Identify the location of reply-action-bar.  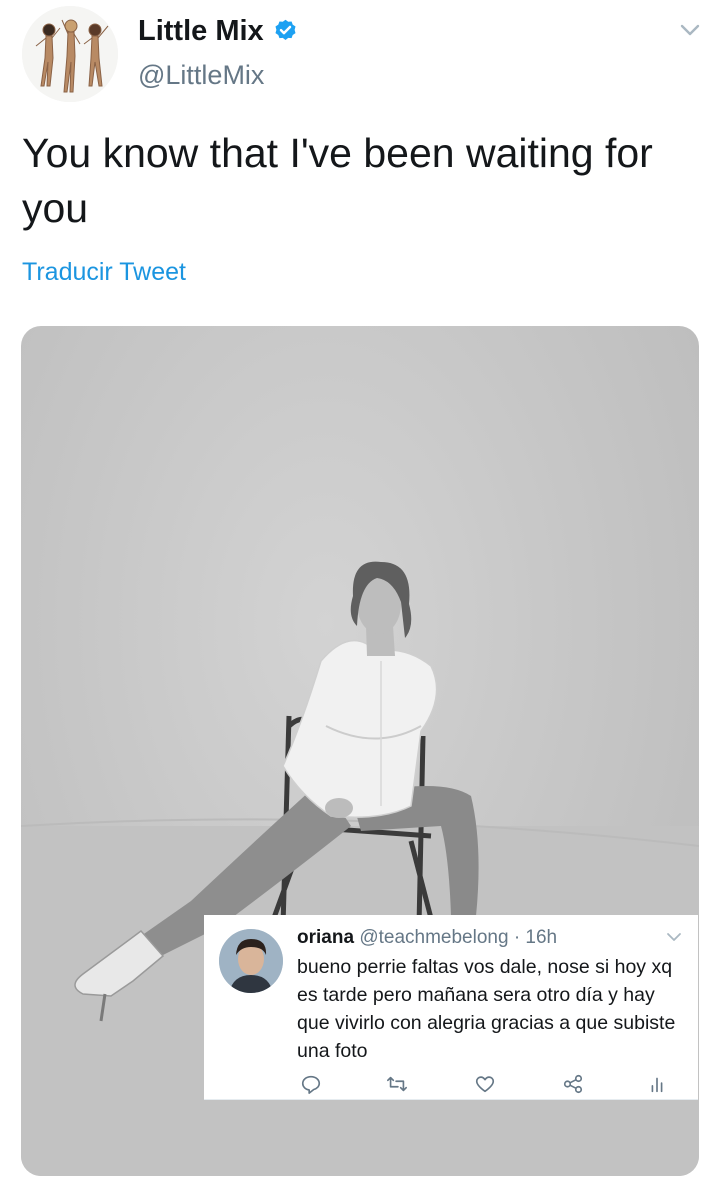
(486, 1085).